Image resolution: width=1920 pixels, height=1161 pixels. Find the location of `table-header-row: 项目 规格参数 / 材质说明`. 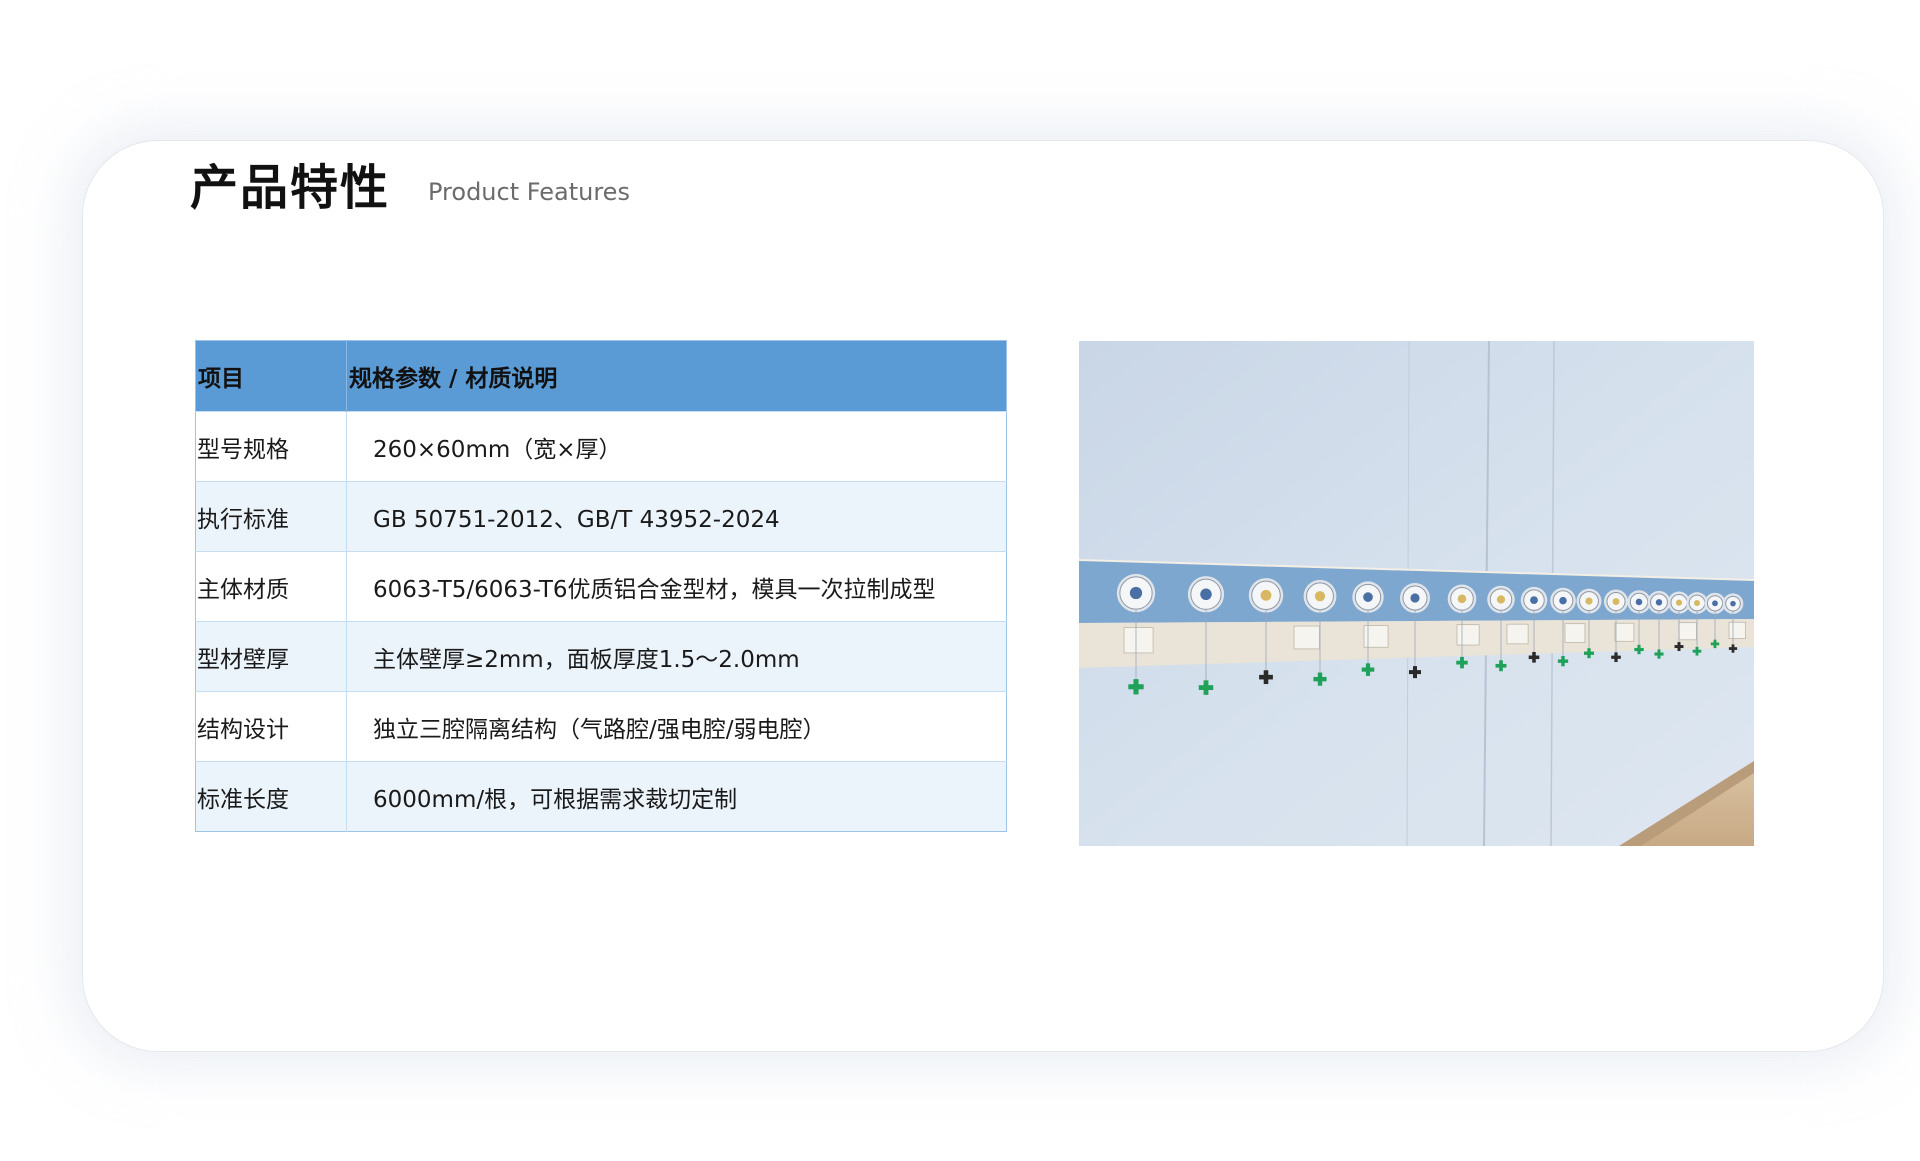

table-header-row: 项目 规格参数 / 材质说明 is located at coordinates (601, 376).